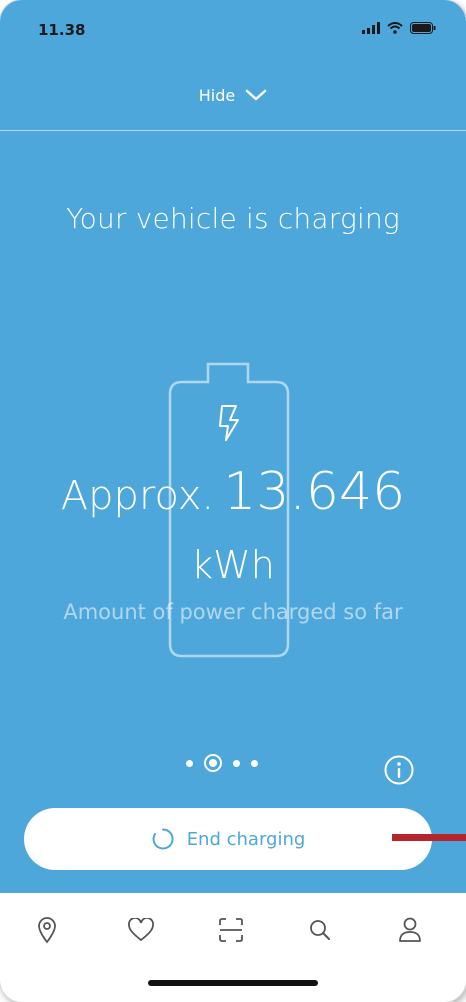 Image resolution: width=466 pixels, height=1002 pixels. What do you see at coordinates (233, 565) in the screenshot?
I see `energy-unit: kWh` at bounding box center [233, 565].